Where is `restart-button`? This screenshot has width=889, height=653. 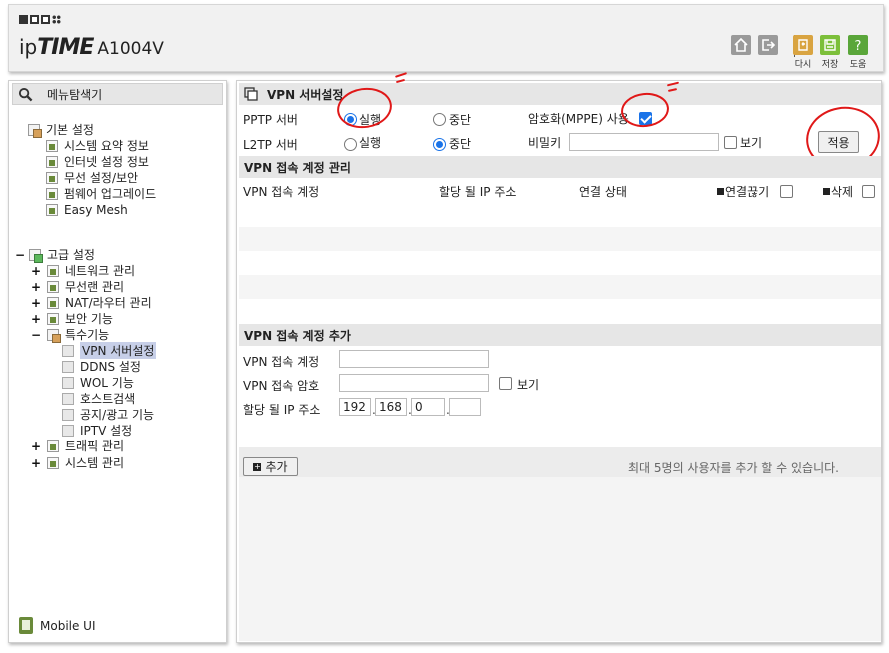
restart-button is located at coordinates (803, 45).